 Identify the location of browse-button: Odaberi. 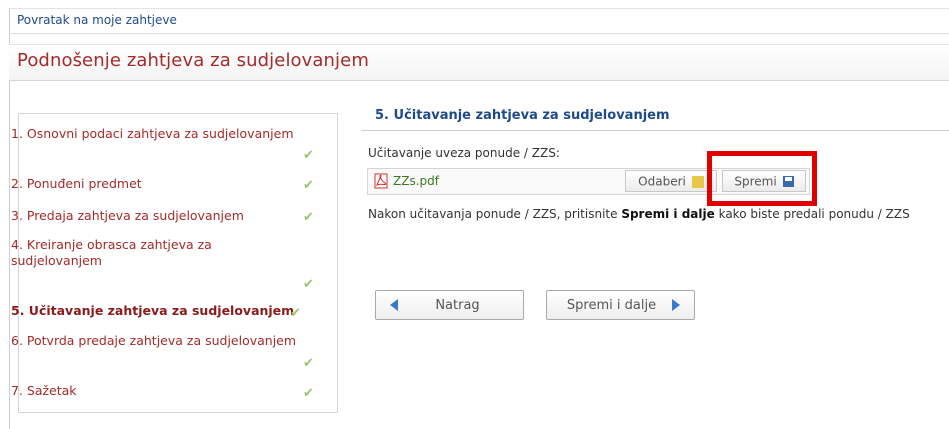
(671, 181).